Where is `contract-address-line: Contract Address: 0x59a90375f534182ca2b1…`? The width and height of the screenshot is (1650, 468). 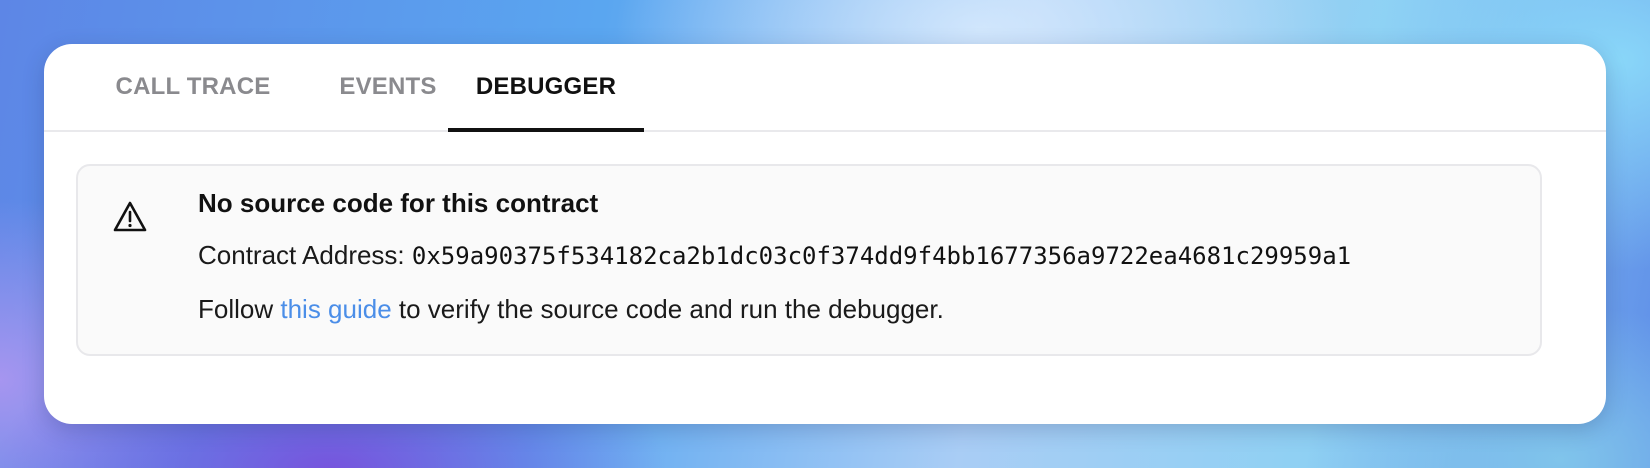
contract-address-line: Contract Address: 0x59a90375f534182ca2b1… is located at coordinates (774, 255).